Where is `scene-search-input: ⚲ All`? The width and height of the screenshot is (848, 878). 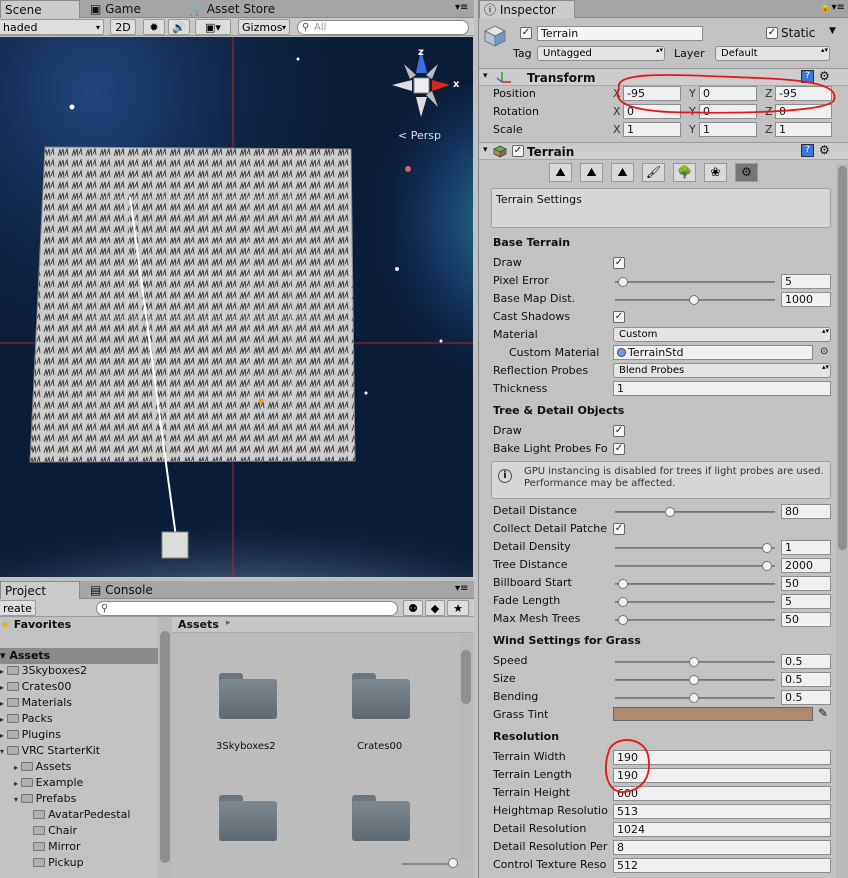 scene-search-input: ⚲ All is located at coordinates (383, 27).